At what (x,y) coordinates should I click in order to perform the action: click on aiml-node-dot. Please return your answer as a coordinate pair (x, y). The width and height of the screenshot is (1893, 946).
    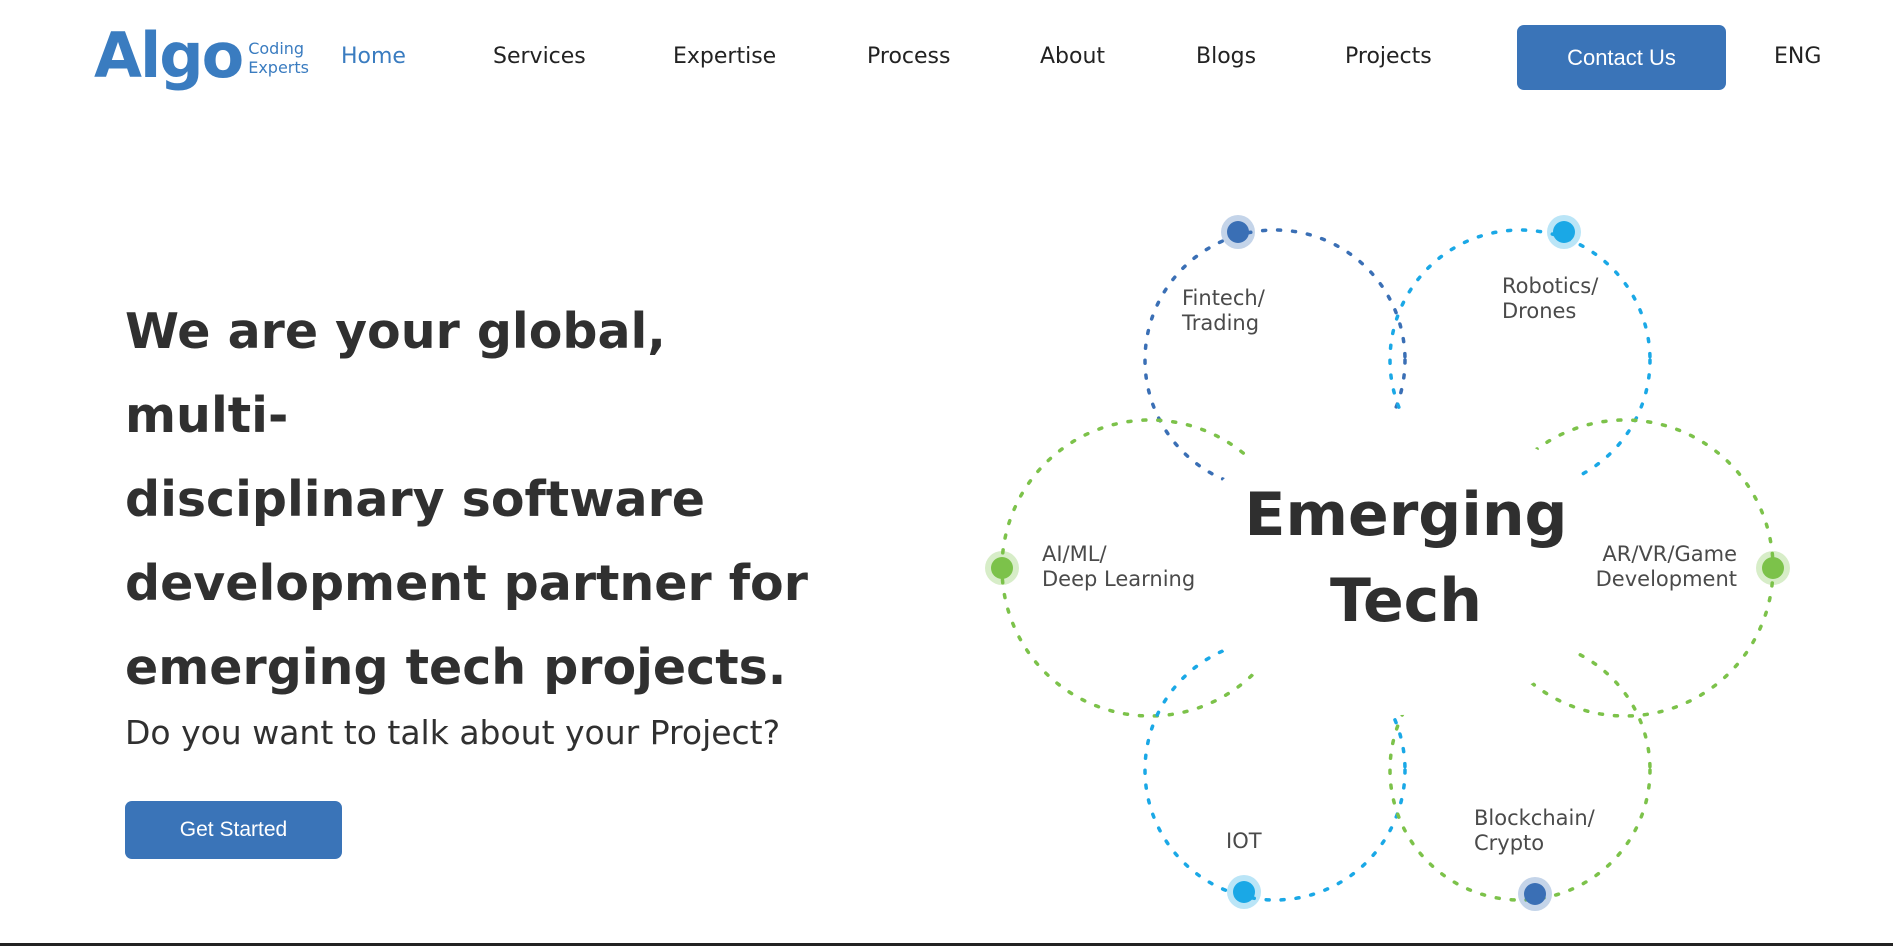
    Looking at the image, I should click on (1002, 568).